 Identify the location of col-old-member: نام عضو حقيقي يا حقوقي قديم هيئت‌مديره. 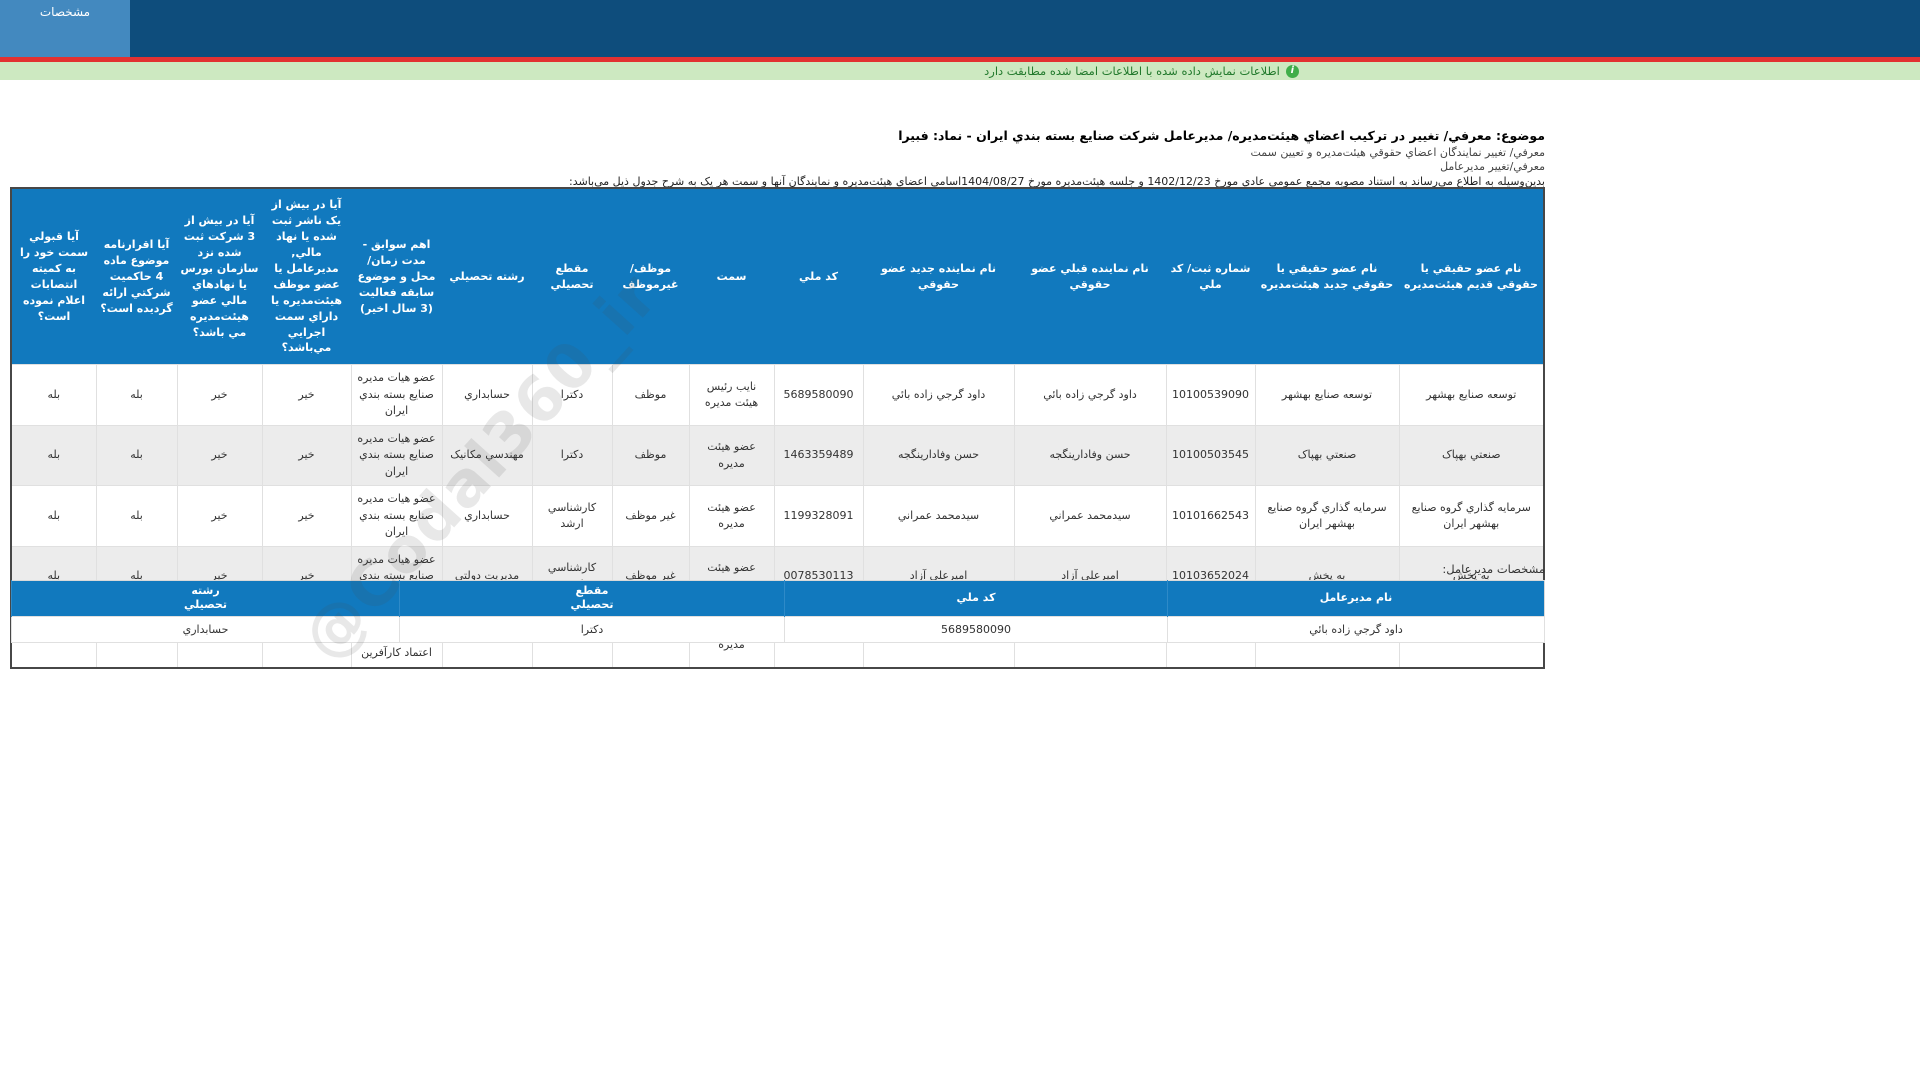
(1471, 276).